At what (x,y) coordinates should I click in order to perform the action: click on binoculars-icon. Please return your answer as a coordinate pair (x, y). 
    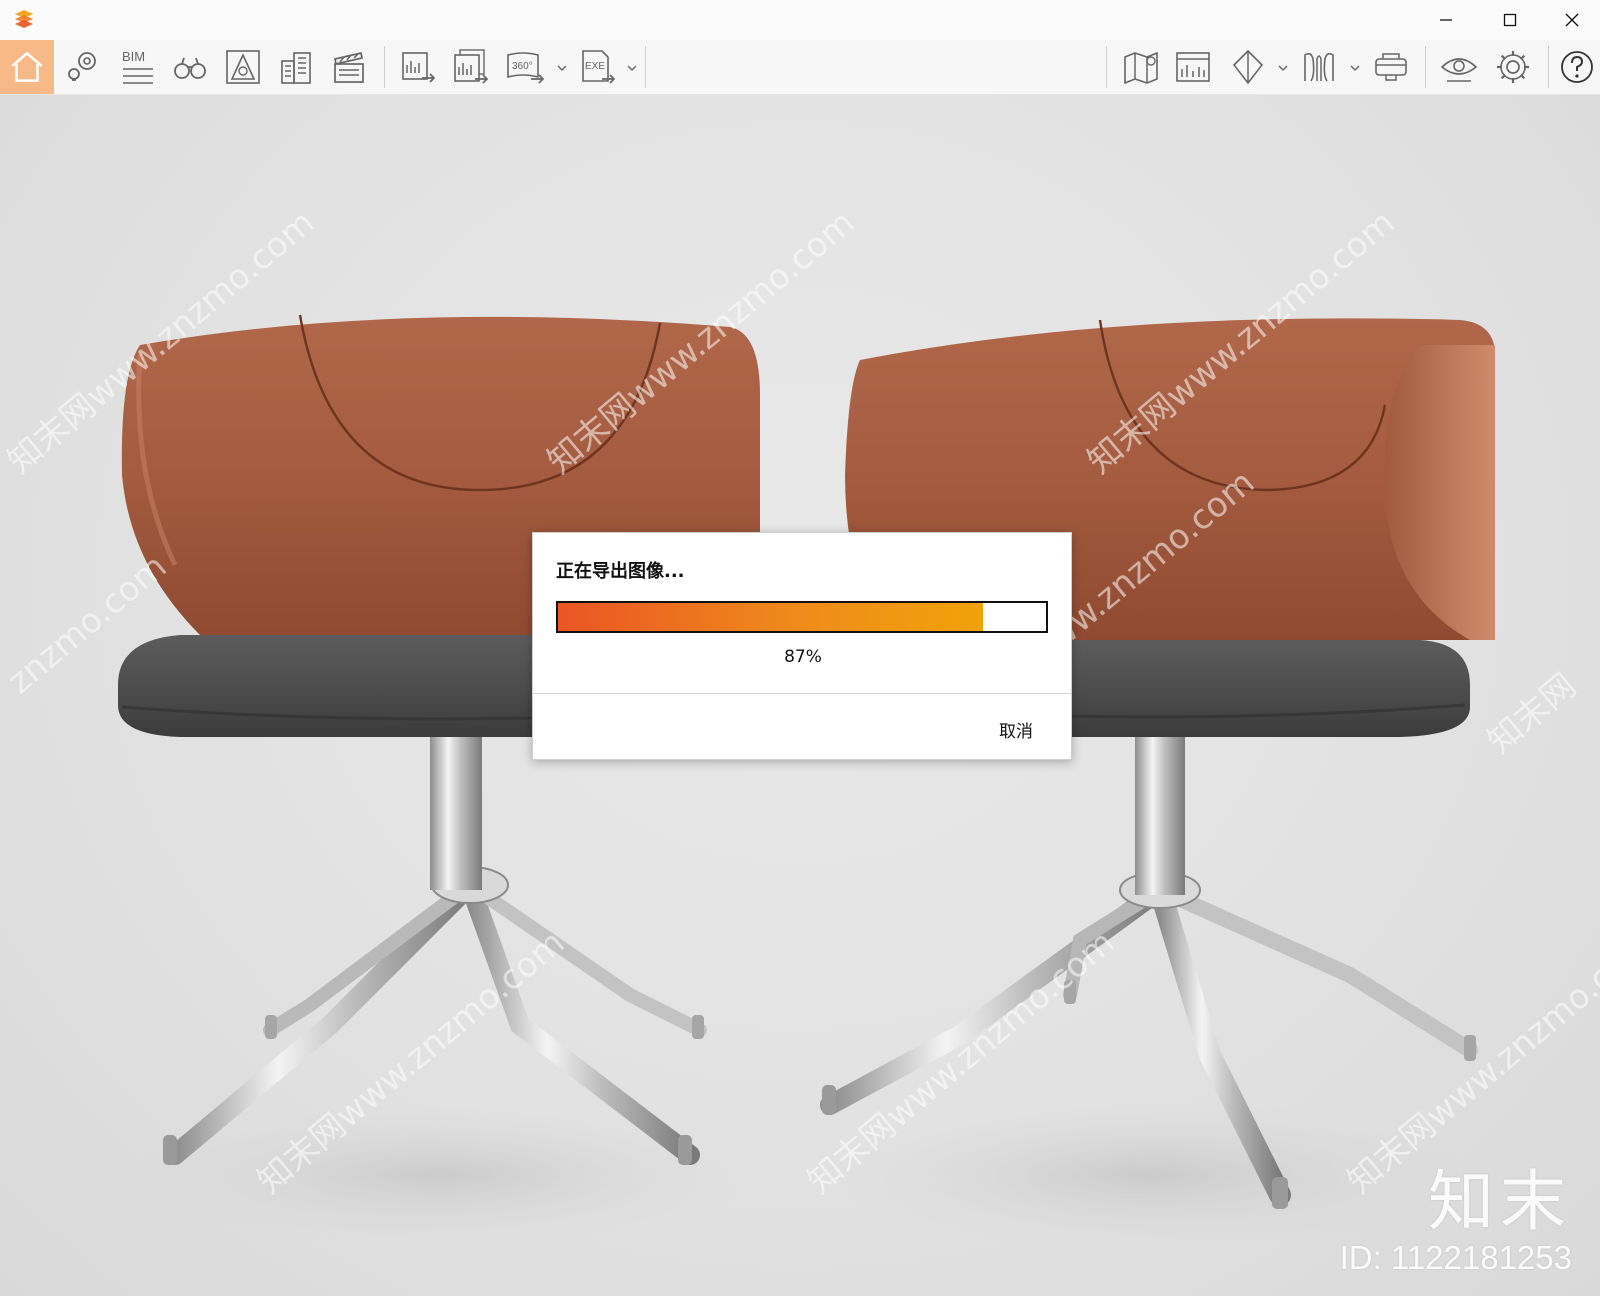
    Looking at the image, I should click on (190, 68).